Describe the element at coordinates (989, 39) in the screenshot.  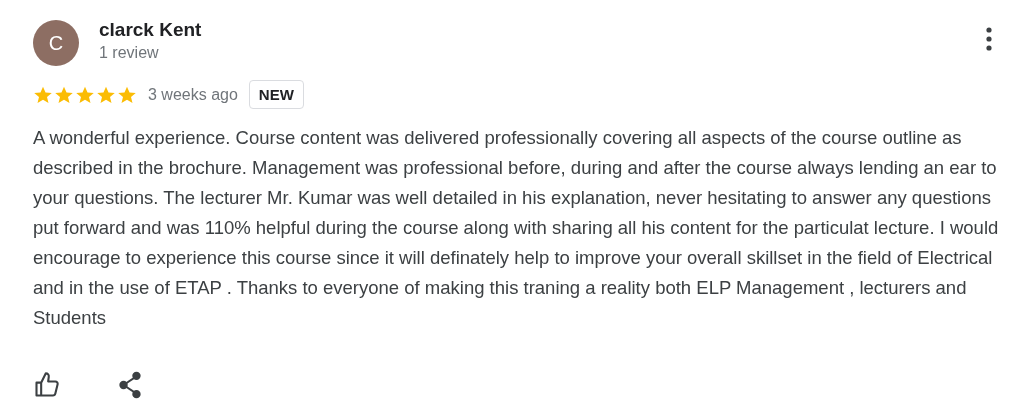
I see `more-icon` at that location.